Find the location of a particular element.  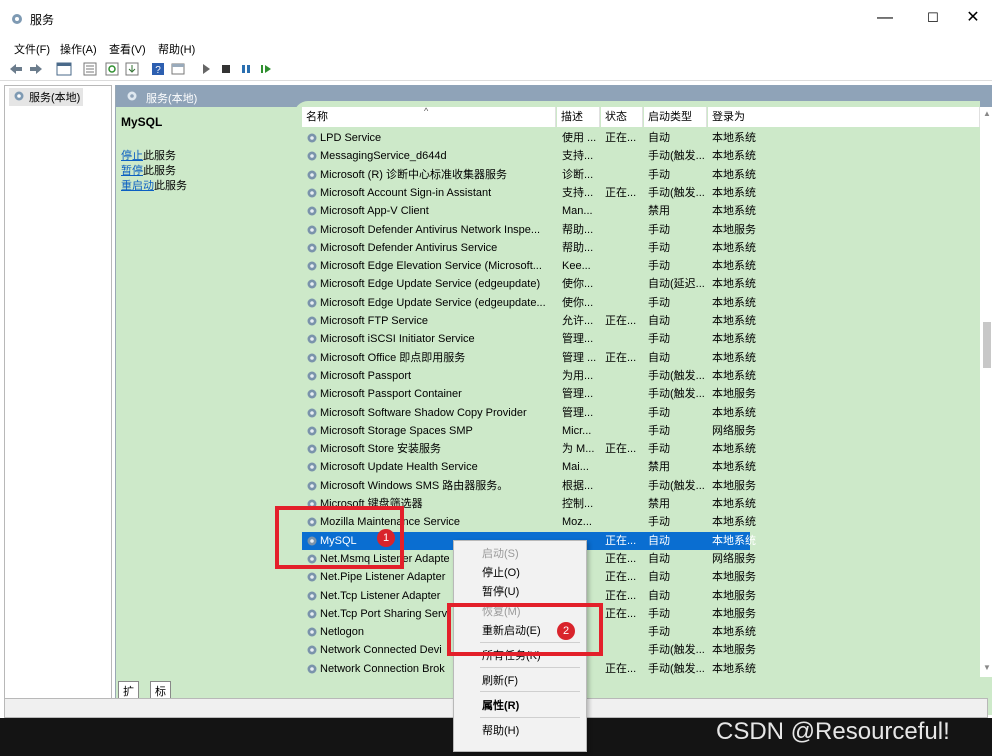

table-row: Microsoft App-V Client Man... 禁用 本地系统 is located at coordinates (637, 211).